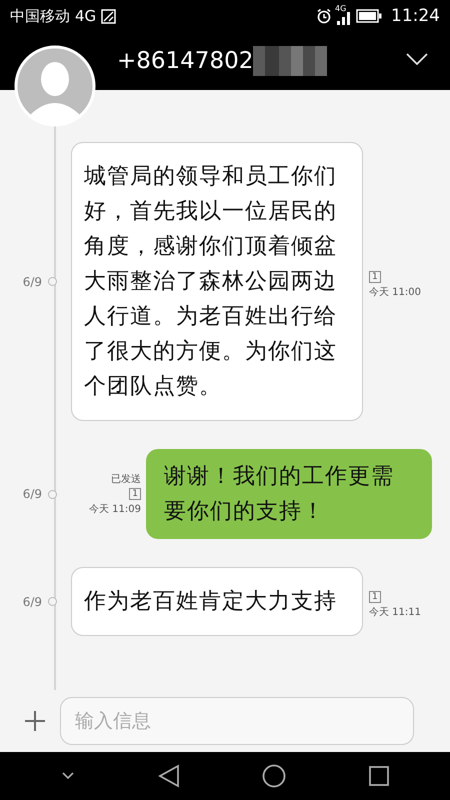 This screenshot has height=800, width=450. Describe the element at coordinates (217, 601) in the screenshot. I see `message-bubble: 作为老百姓肯定大力支持` at that location.